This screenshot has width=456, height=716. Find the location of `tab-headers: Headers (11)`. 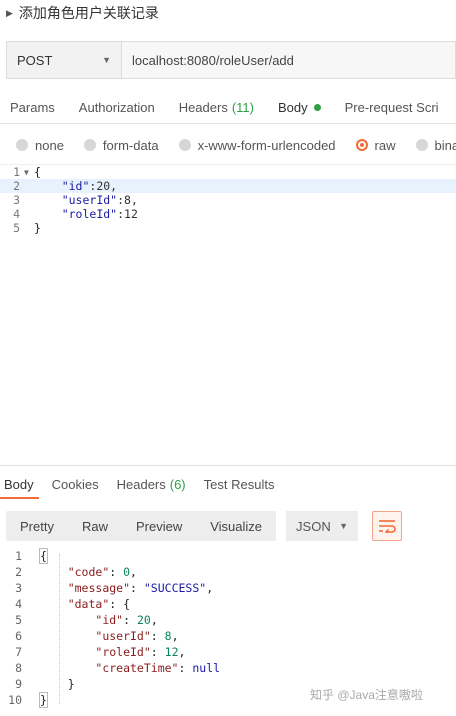

tab-headers: Headers (11) is located at coordinates (216, 106).